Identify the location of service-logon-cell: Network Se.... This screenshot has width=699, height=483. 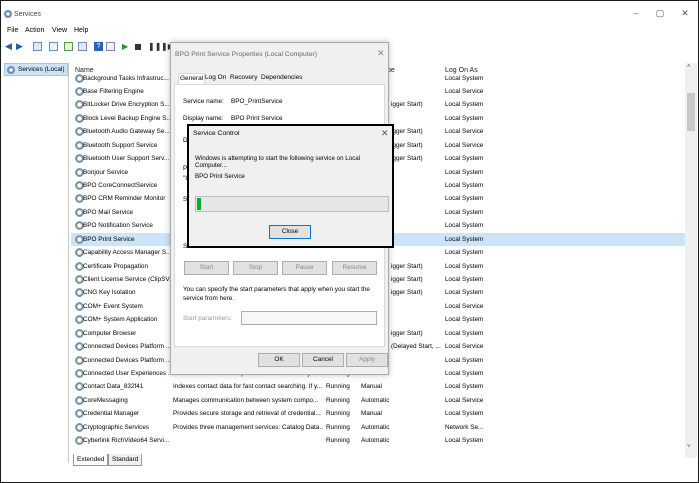
(464, 427).